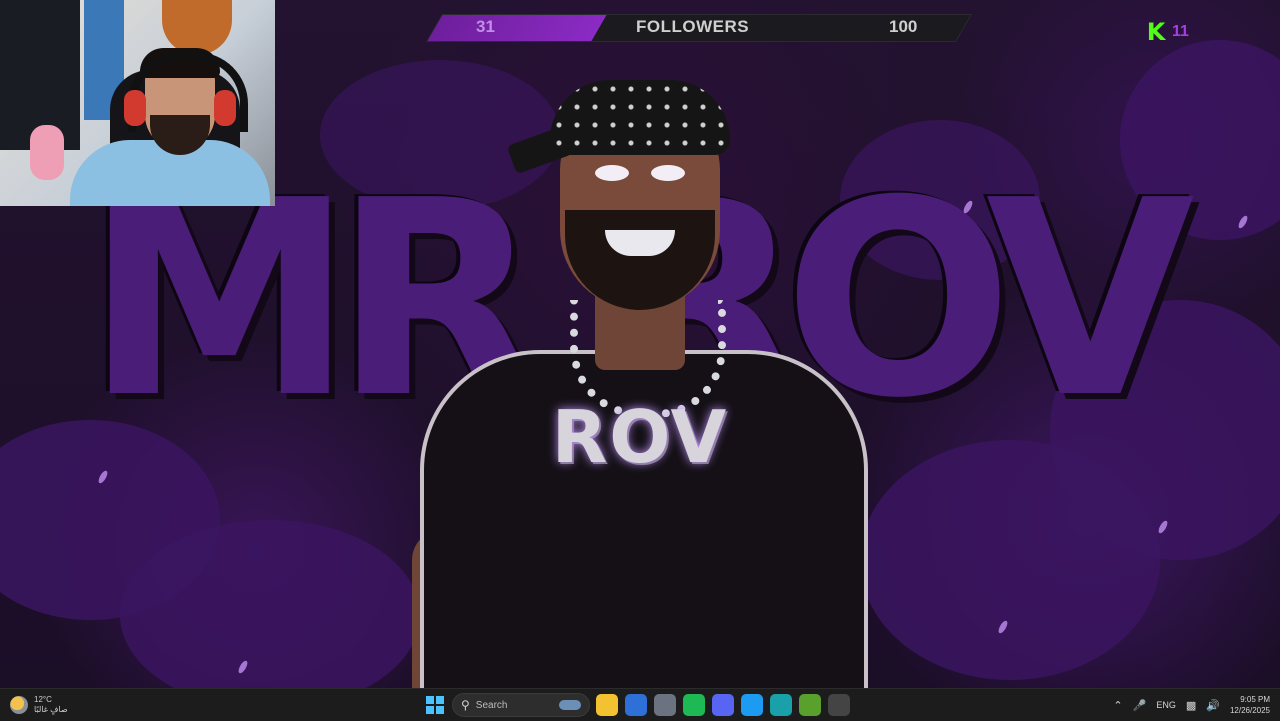 The image size is (1280, 721). Describe the element at coordinates (1156, 32) in the screenshot. I see `kick-logo-icon: K` at that location.